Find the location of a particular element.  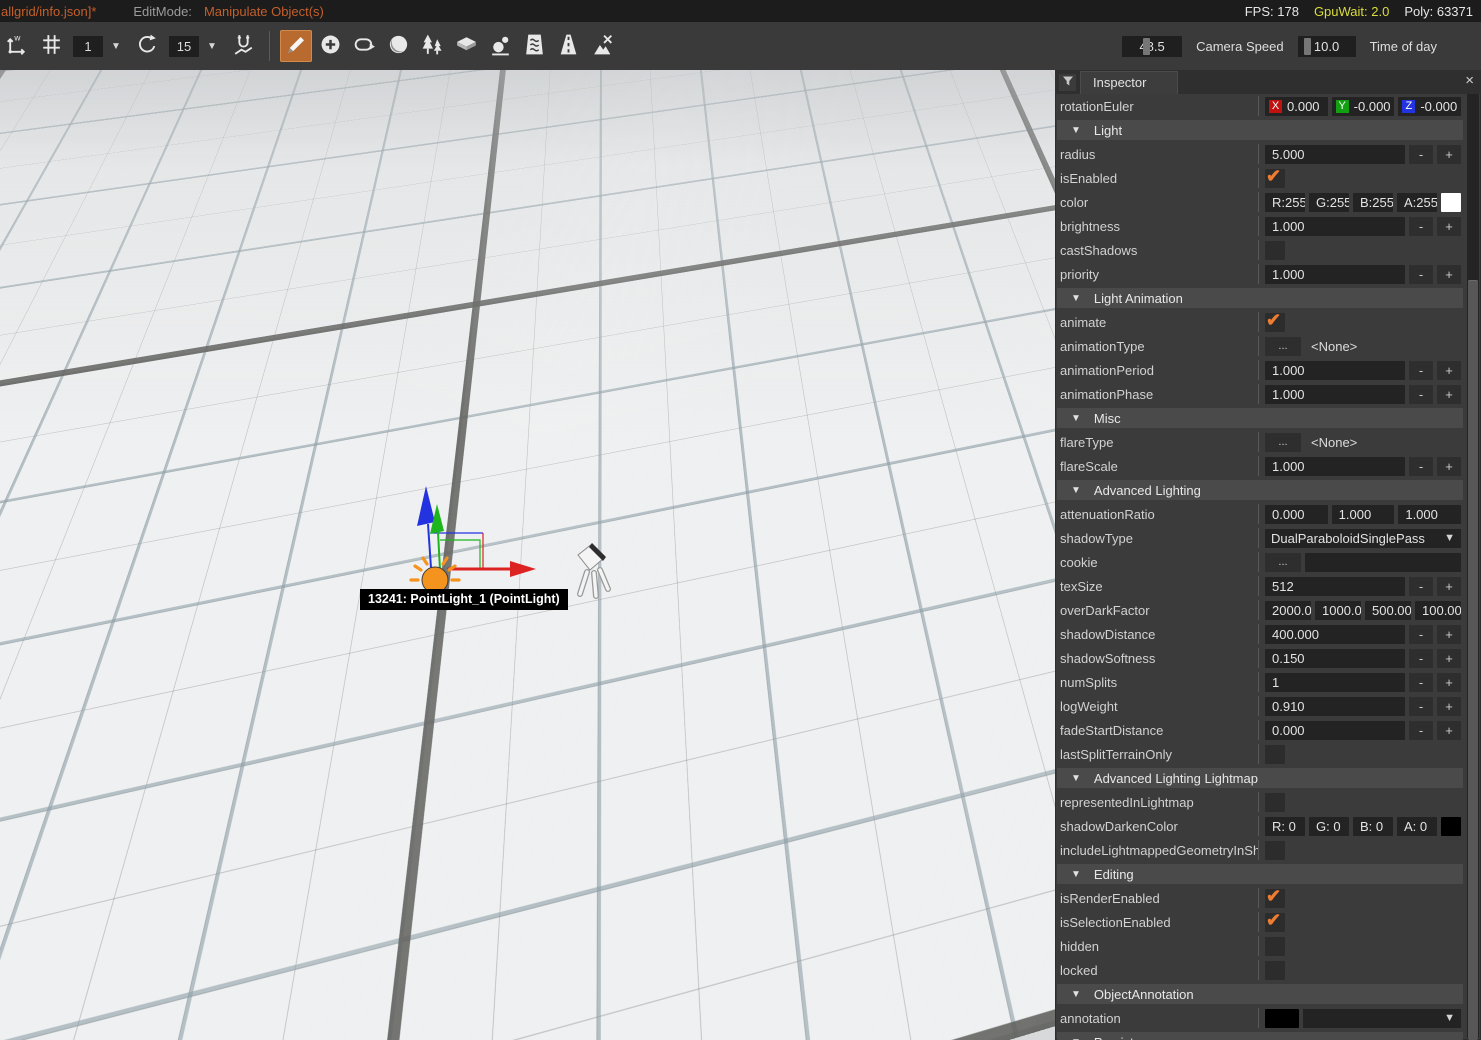

particles-tool-button is located at coordinates (500, 46).